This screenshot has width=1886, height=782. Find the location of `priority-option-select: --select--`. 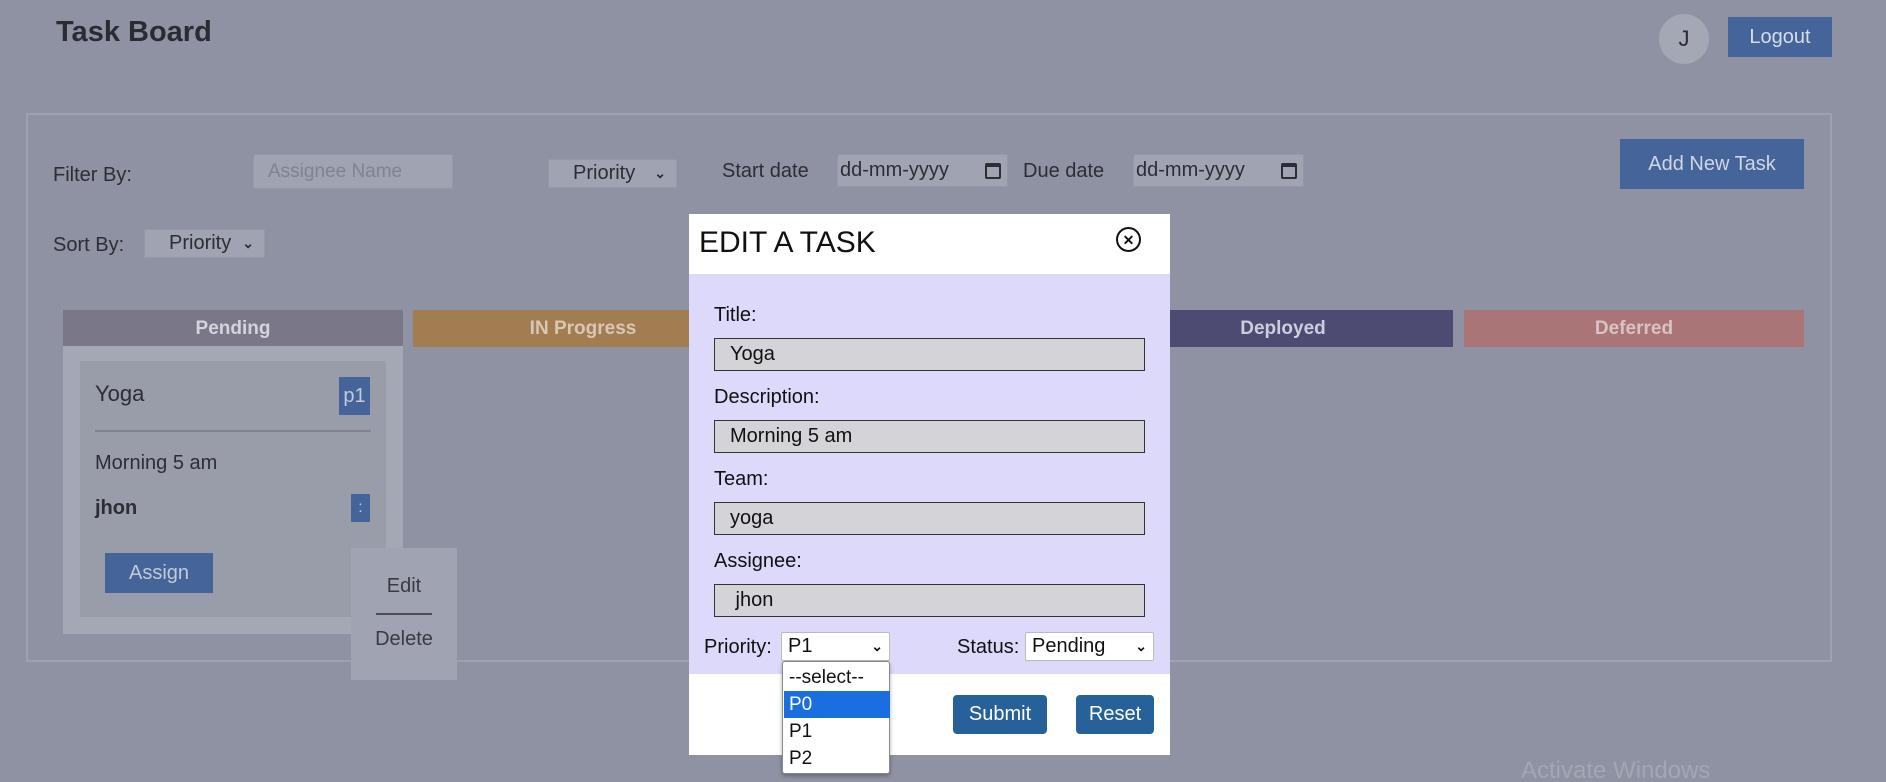

priority-option-select: --select-- is located at coordinates (837, 677).